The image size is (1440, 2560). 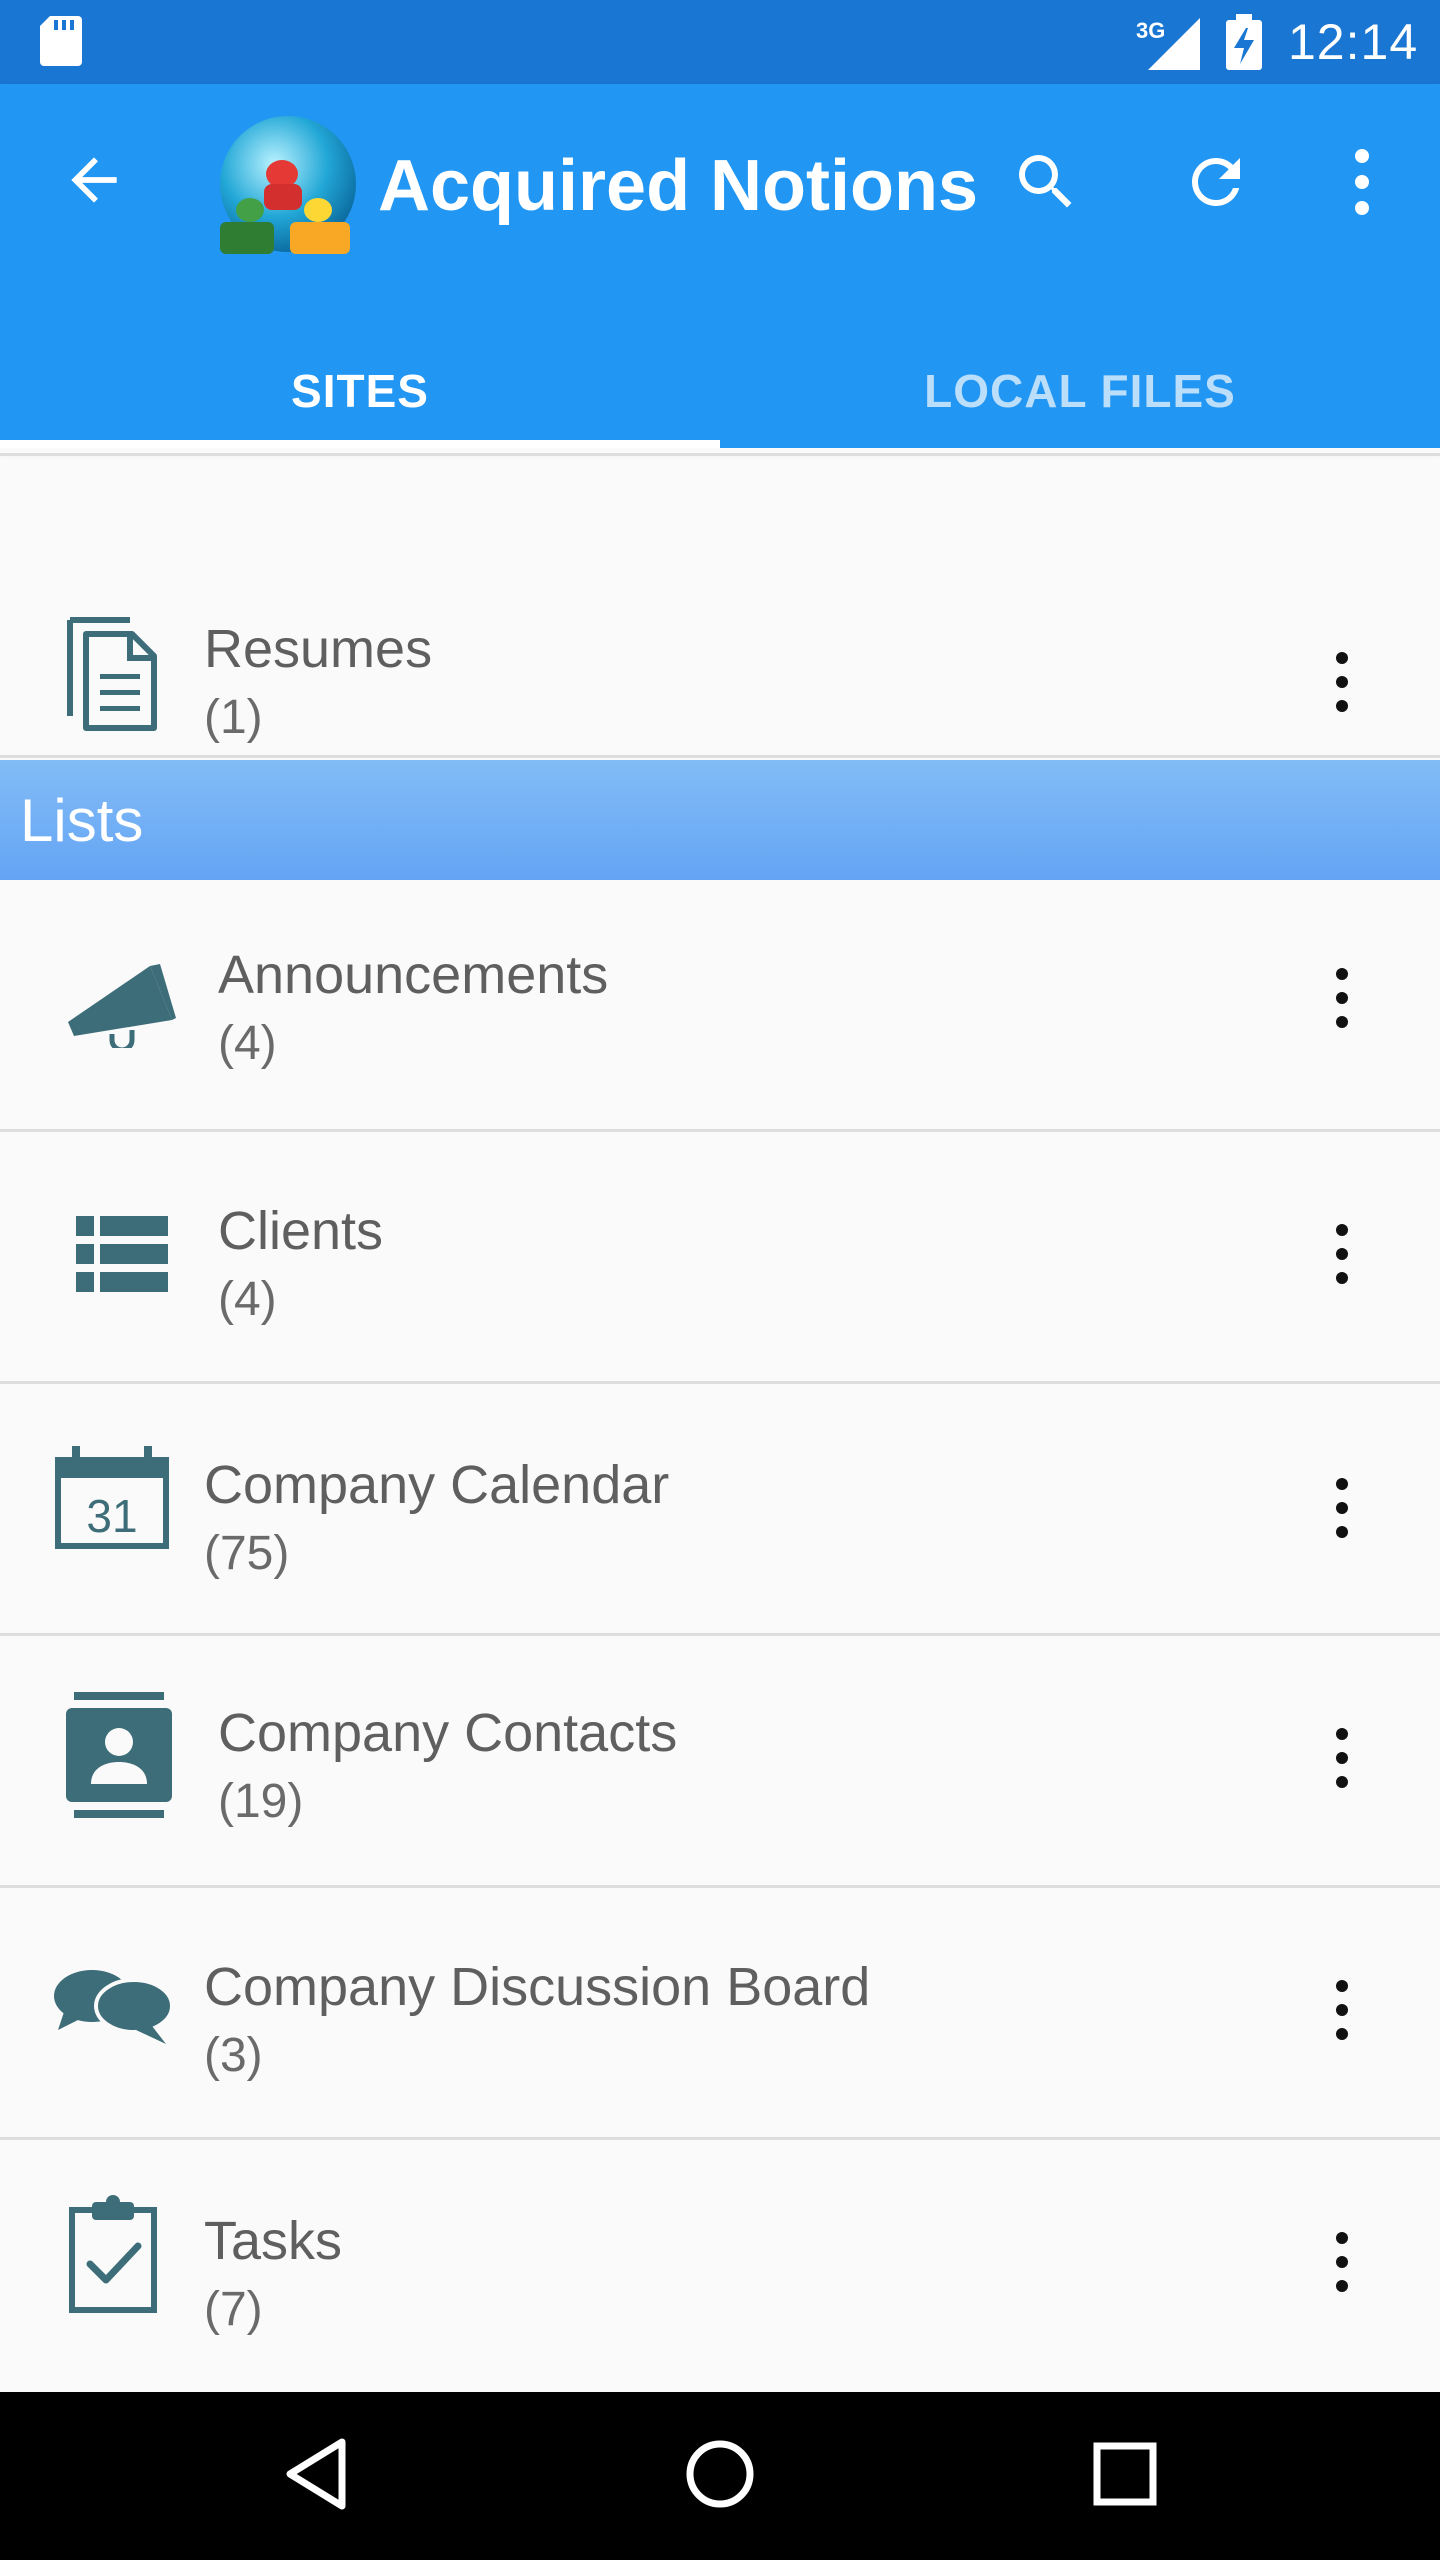 I want to click on clipboard-check-icon, so click(x=113, y=2254).